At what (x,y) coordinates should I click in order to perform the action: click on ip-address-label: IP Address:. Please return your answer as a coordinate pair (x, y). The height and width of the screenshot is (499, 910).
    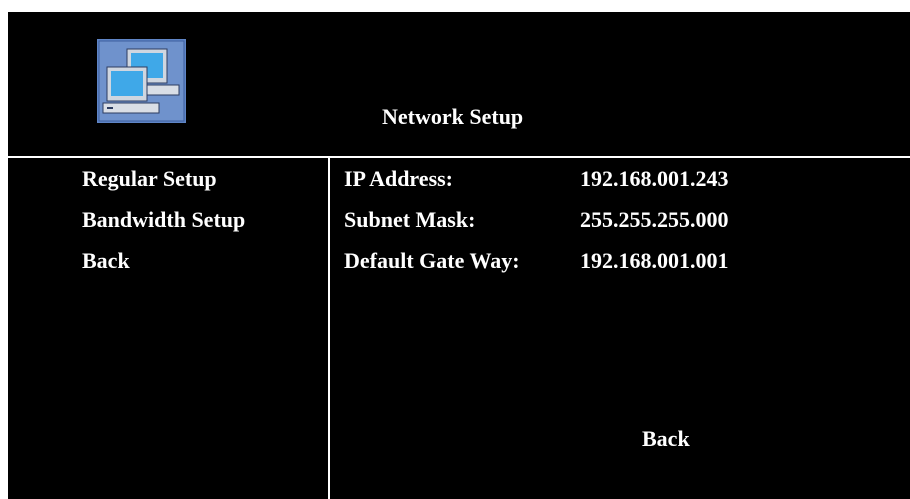
    Looking at the image, I should click on (399, 178).